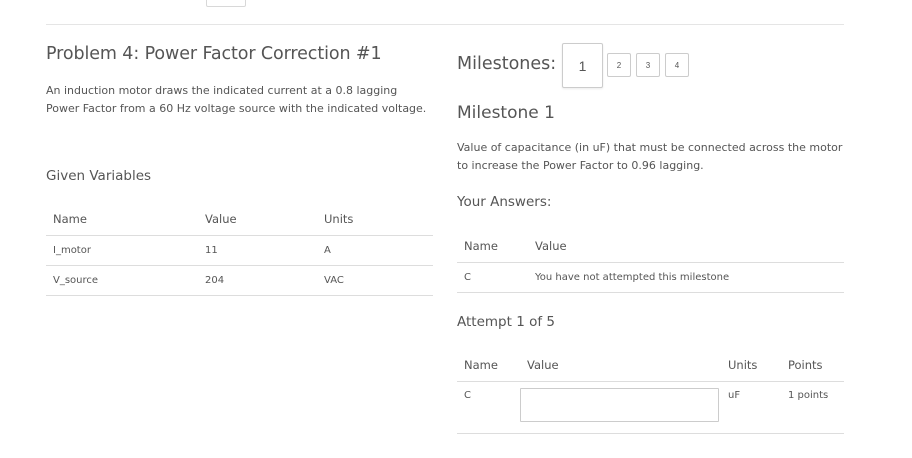  What do you see at coordinates (445, 24) in the screenshot?
I see `top-divider` at bounding box center [445, 24].